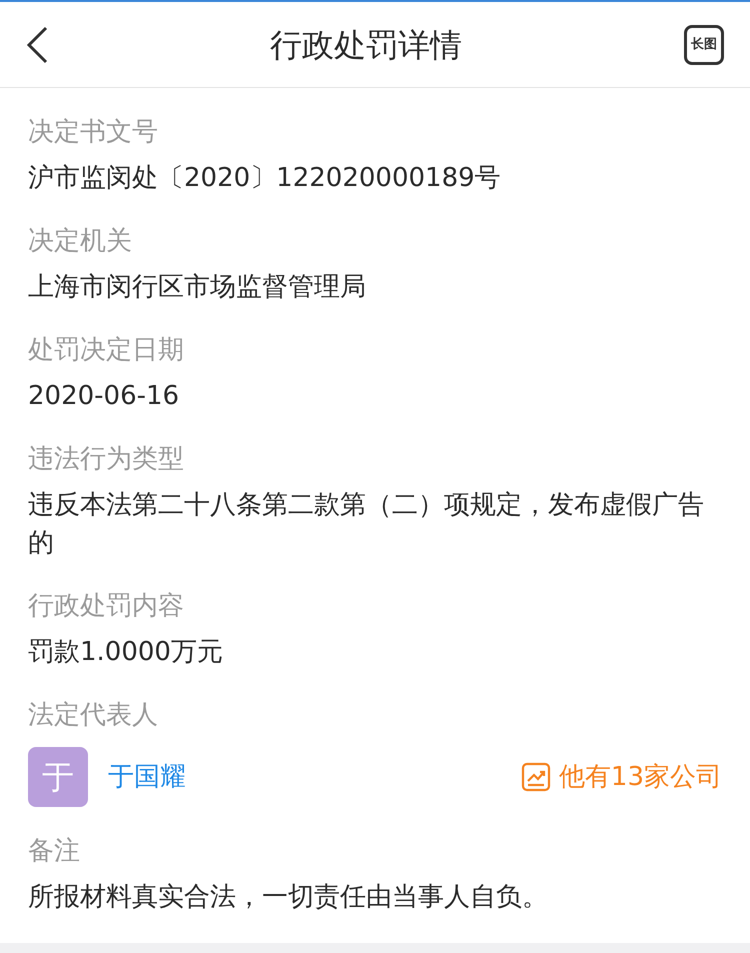  What do you see at coordinates (93, 715) in the screenshot?
I see `field-label: 法定代表人` at bounding box center [93, 715].